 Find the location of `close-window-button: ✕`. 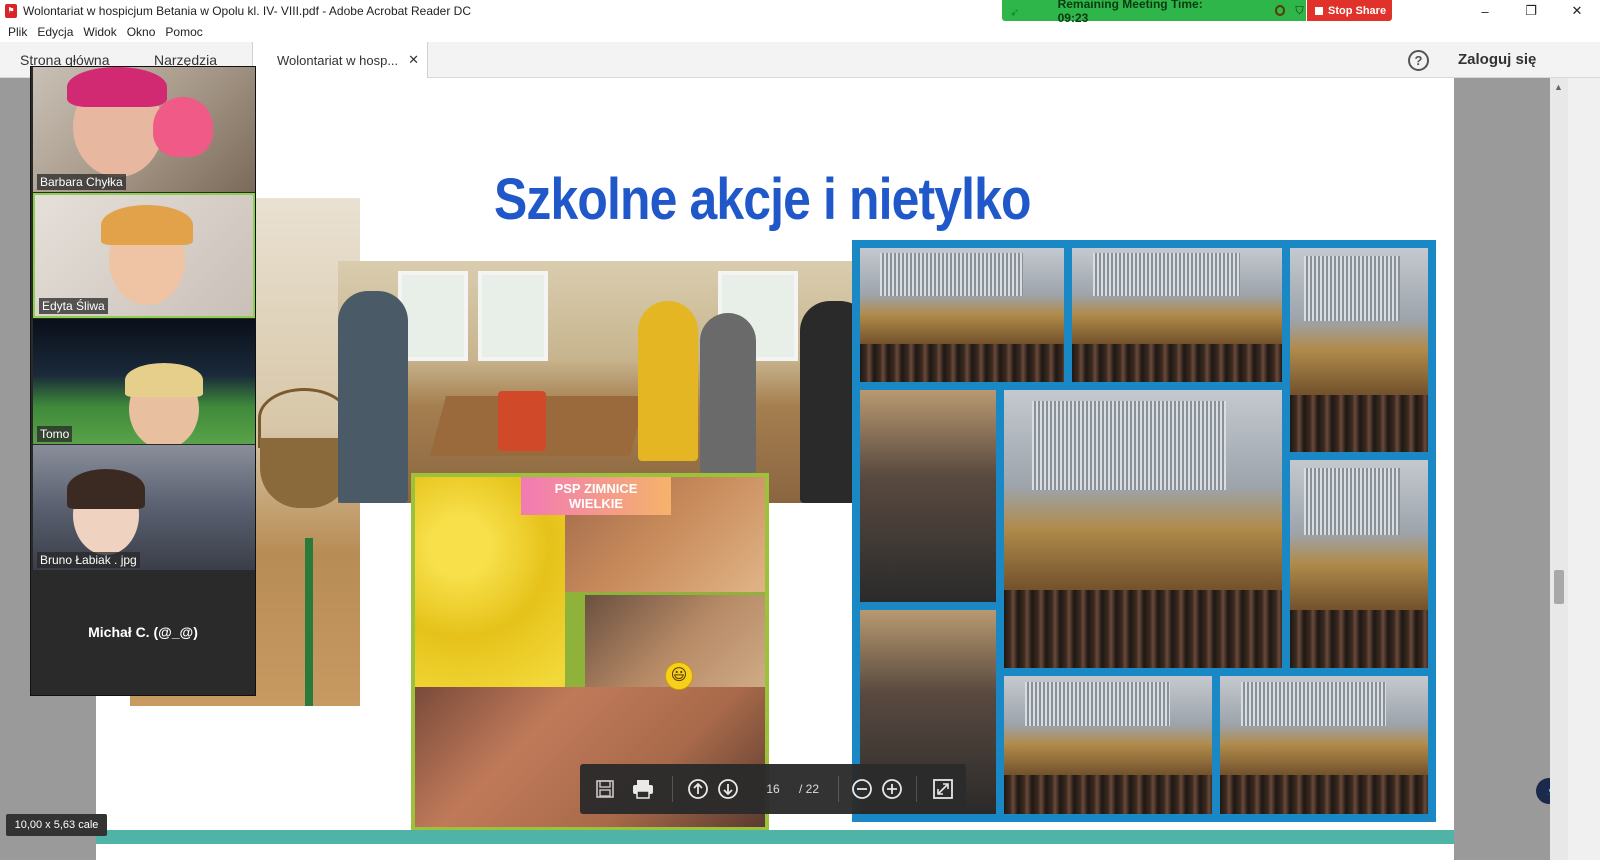

close-window-button: ✕ is located at coordinates (1577, 11).